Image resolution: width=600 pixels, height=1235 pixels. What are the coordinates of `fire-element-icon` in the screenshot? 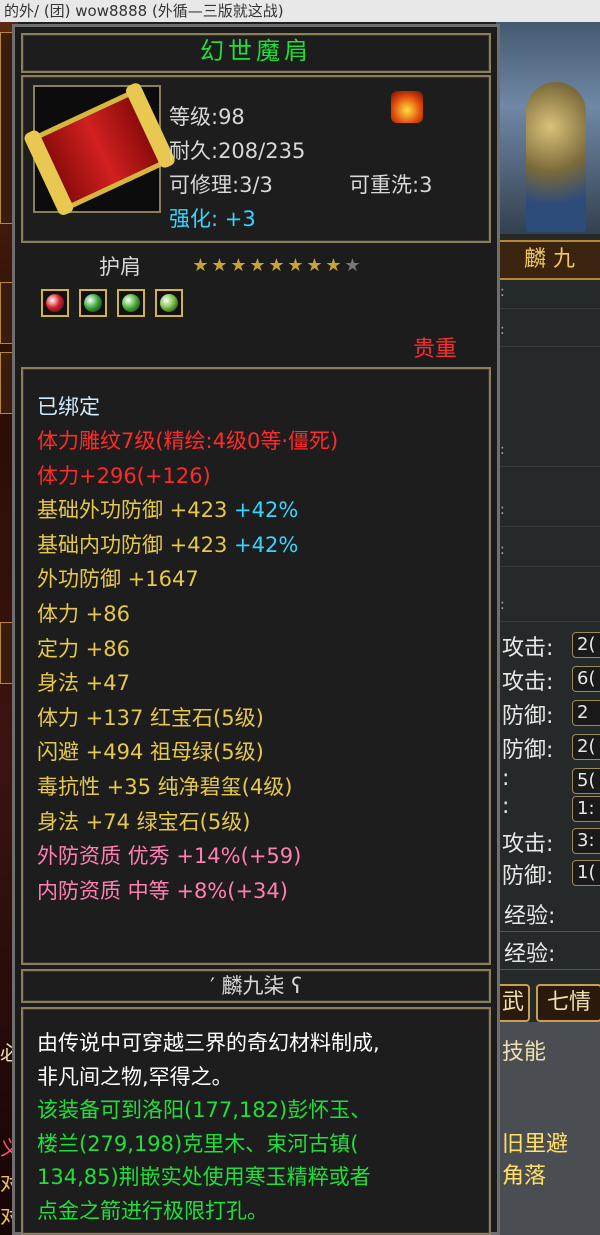 It's located at (407, 107).